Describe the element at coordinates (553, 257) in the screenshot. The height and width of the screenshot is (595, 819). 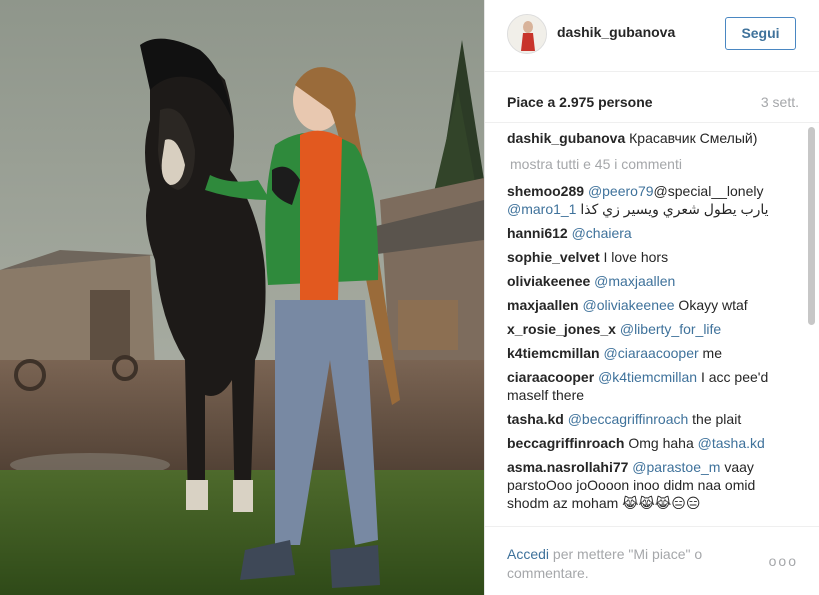
I see `comment-author: sophie_velvet` at that location.